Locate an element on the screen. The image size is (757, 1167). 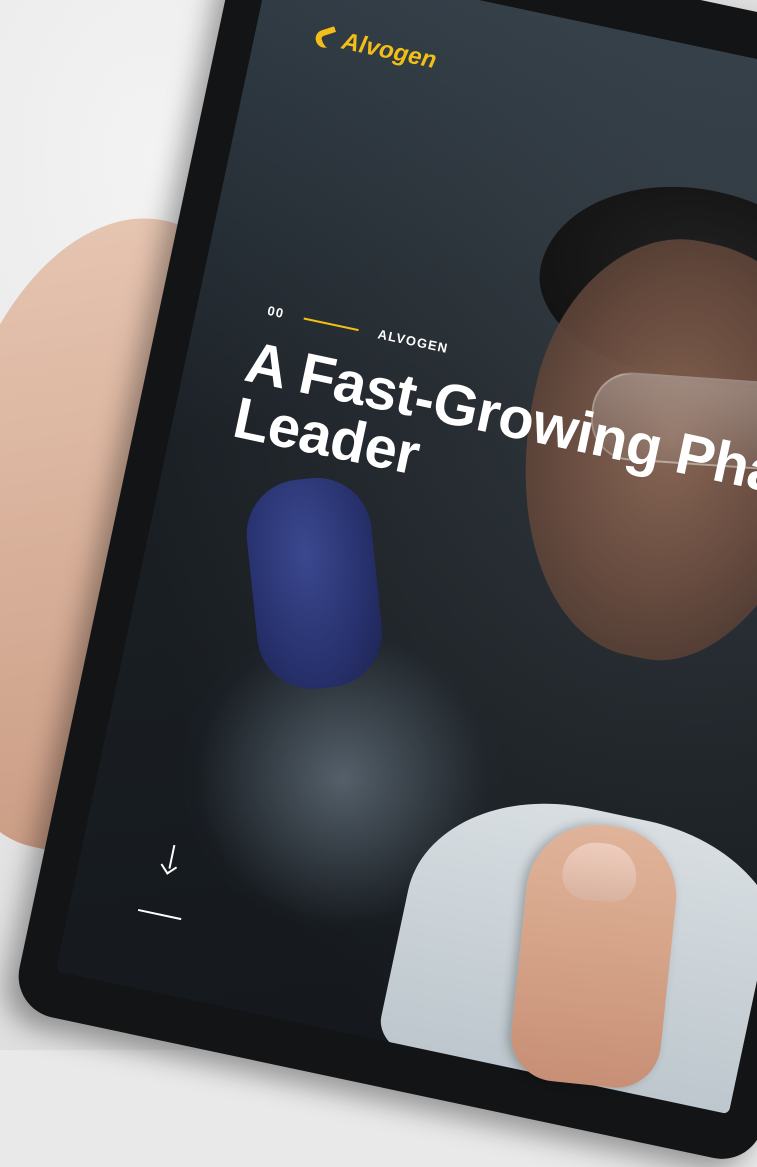
scroll-underline is located at coordinates (159, 914).